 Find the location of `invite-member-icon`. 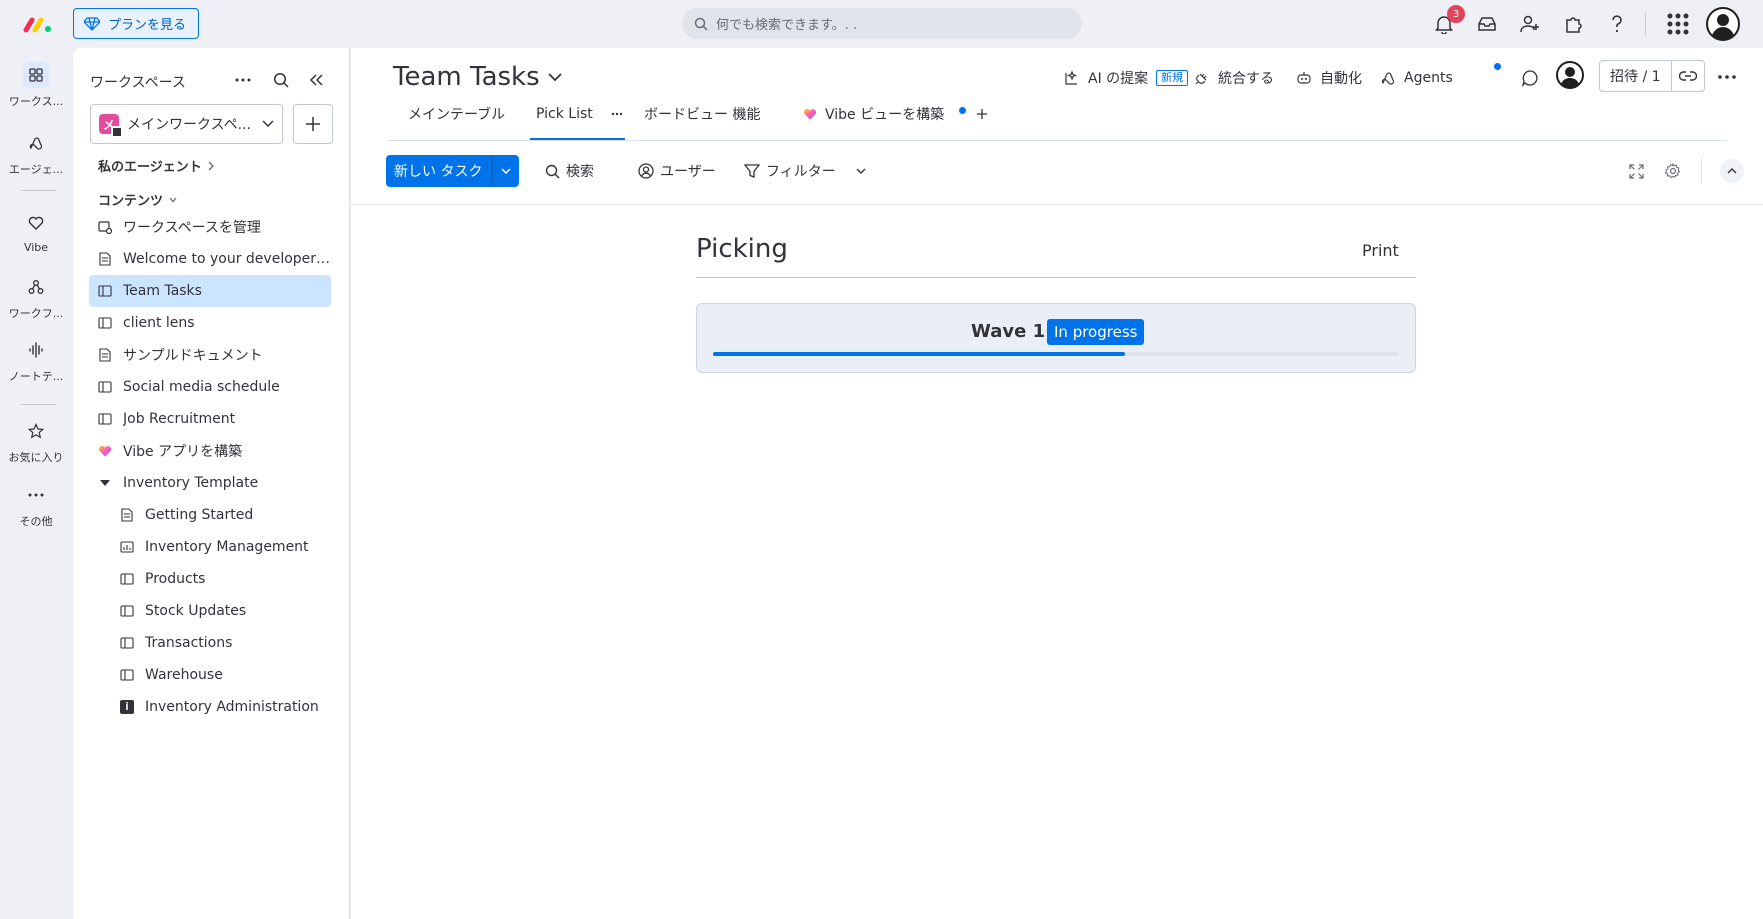

invite-member-icon is located at coordinates (1530, 24).